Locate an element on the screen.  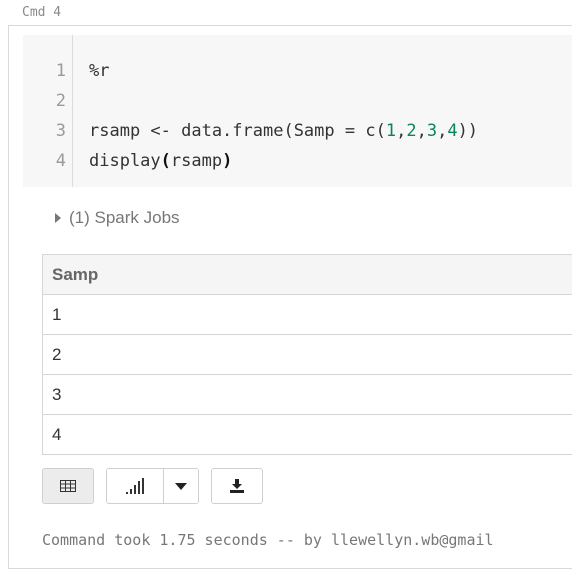
line-number: 1 is located at coordinates (60, 71).